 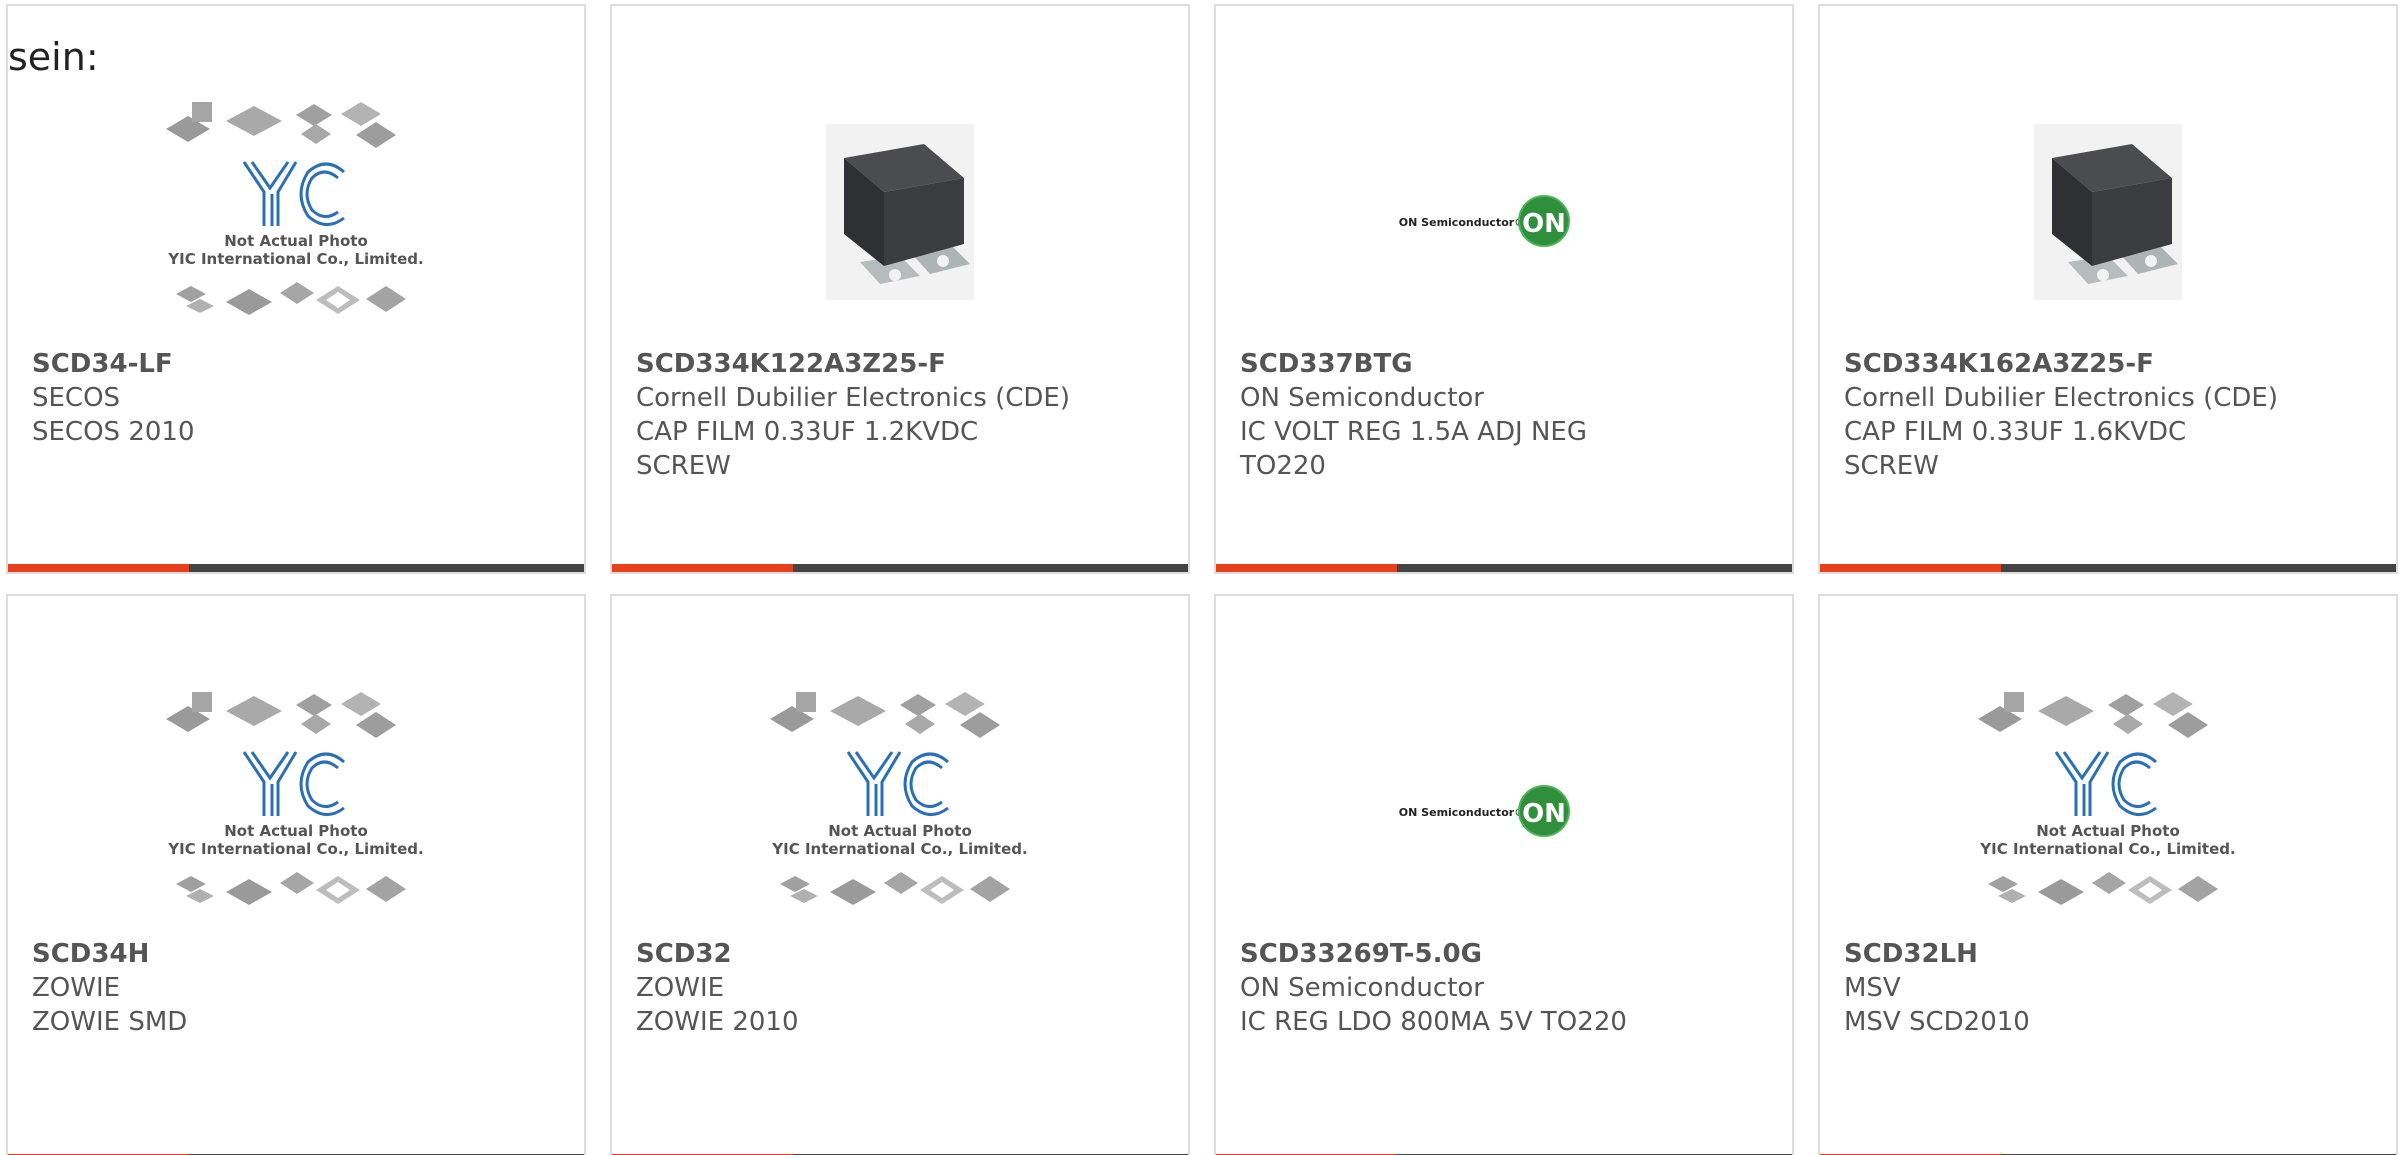 What do you see at coordinates (2110, 364) in the screenshot?
I see `part-number: SCD334K162A3Z25-F` at bounding box center [2110, 364].